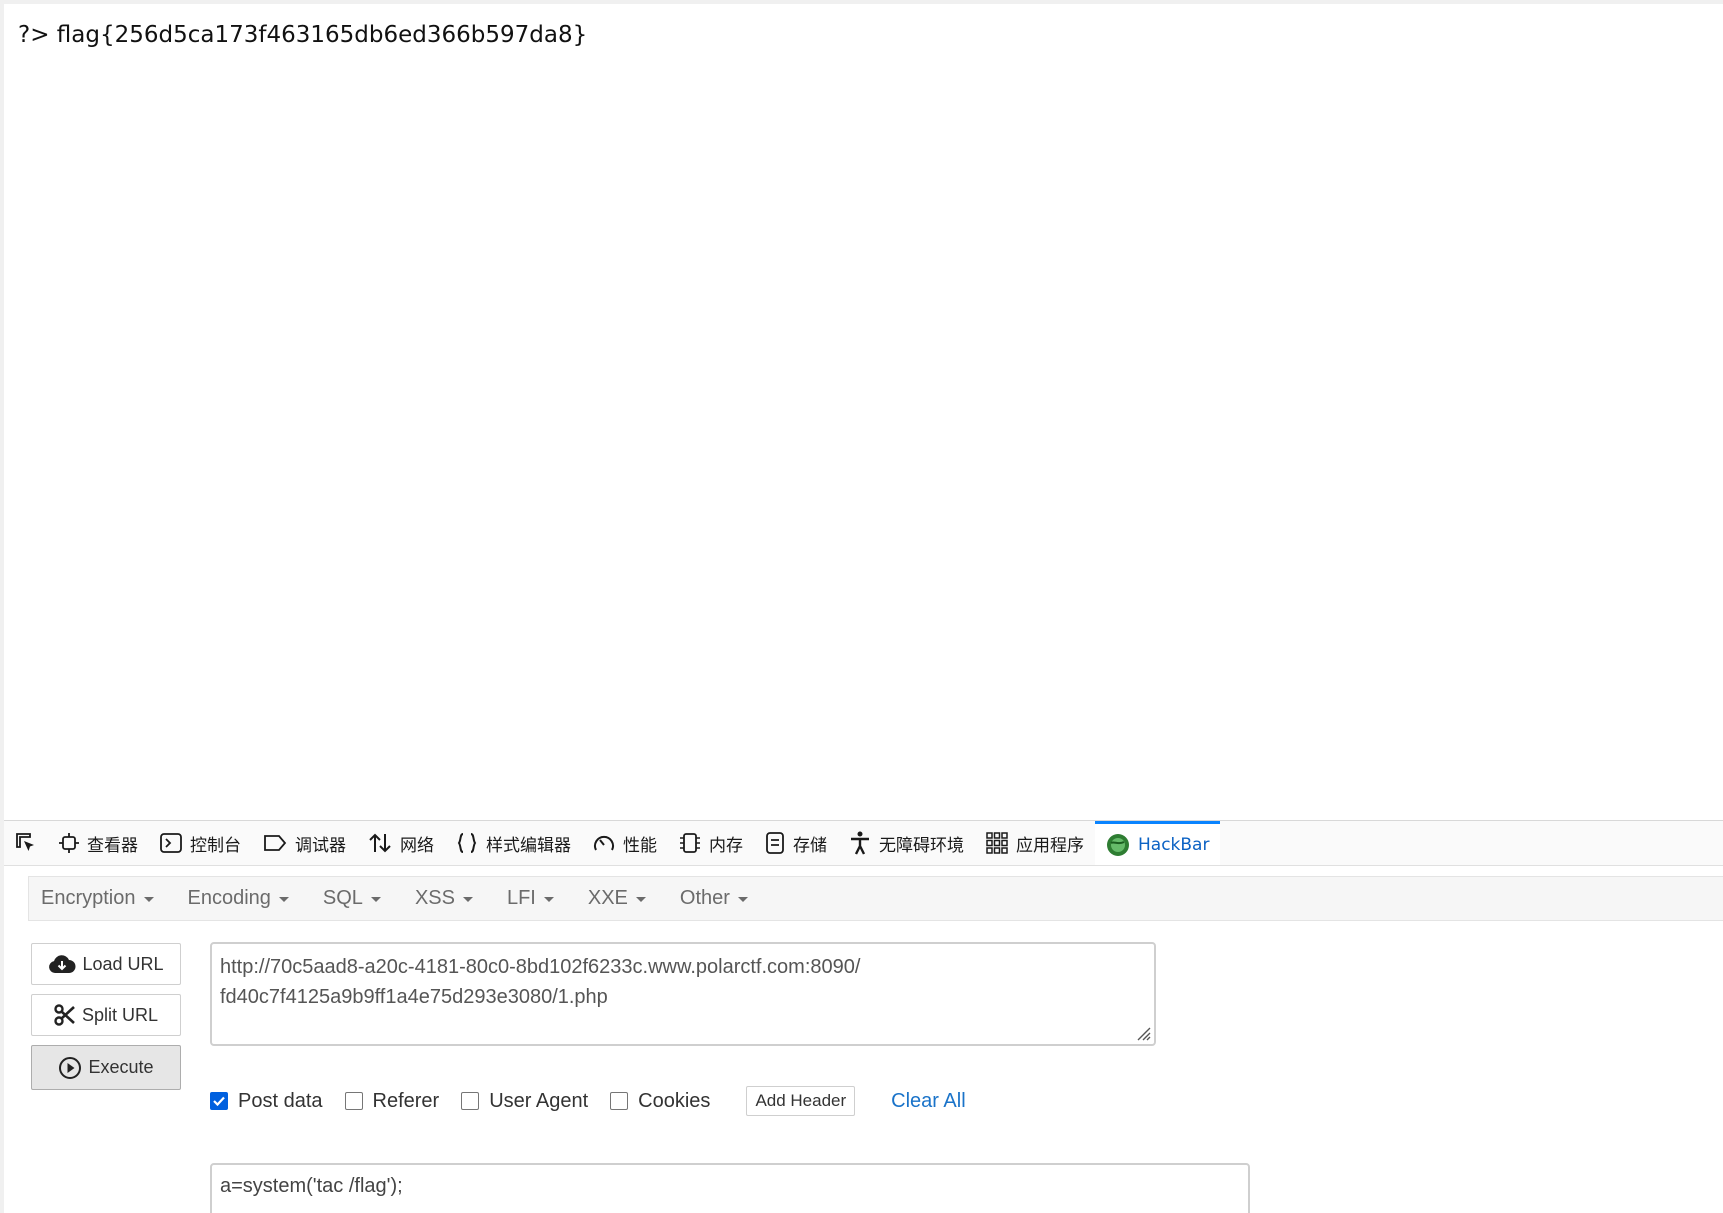 The height and width of the screenshot is (1213, 1723). I want to click on cookies-option: Cookies, so click(660, 1101).